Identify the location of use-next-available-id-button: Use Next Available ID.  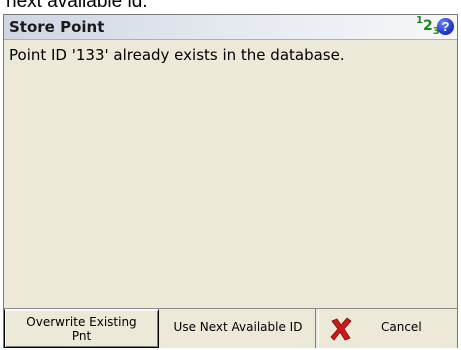
(238, 328).